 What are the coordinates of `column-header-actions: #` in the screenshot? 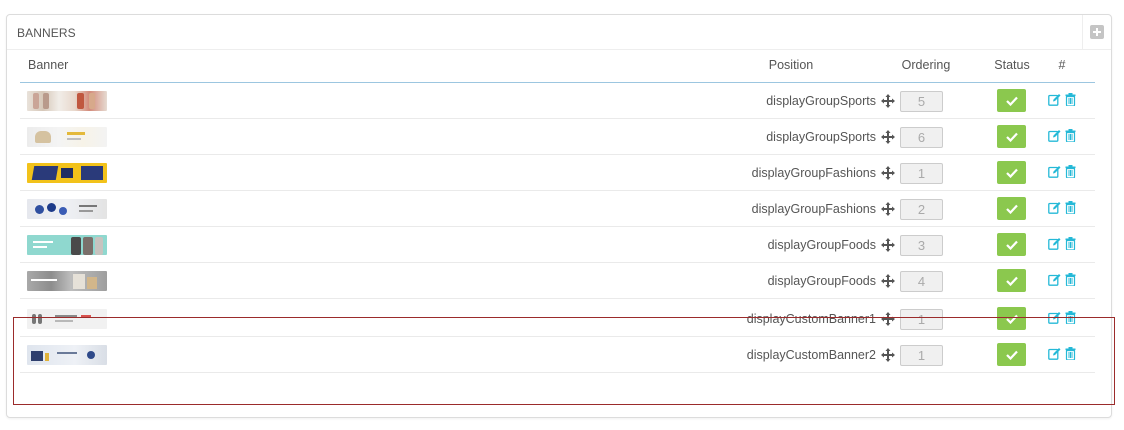 It's located at (1062, 65).